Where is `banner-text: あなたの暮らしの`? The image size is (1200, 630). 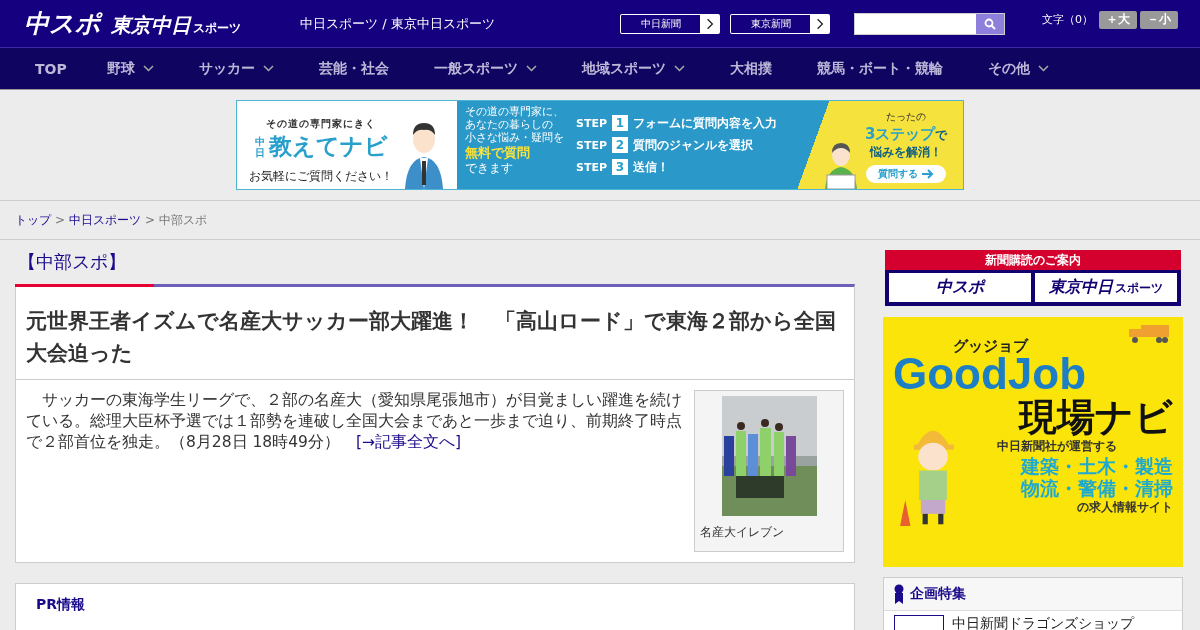
banner-text: あなたの暮らしの is located at coordinates (509, 124).